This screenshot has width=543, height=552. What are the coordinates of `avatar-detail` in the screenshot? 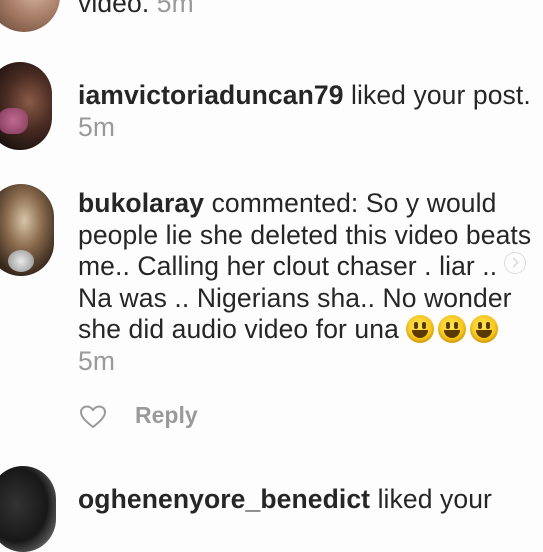 It's located at (14, 121).